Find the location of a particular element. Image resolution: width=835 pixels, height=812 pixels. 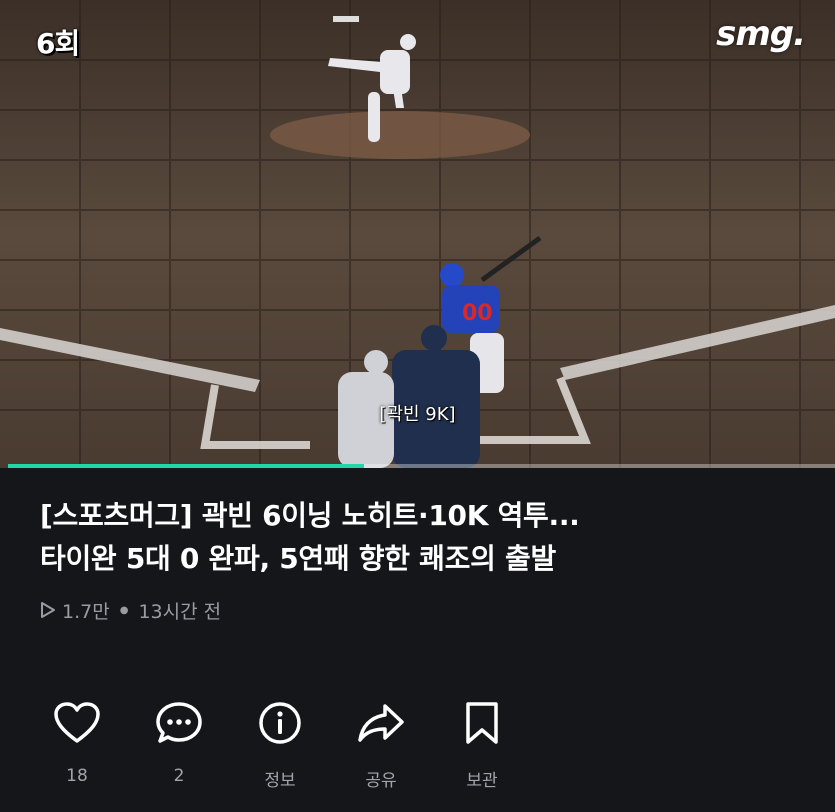

like-count: 18 is located at coordinates (77, 776).